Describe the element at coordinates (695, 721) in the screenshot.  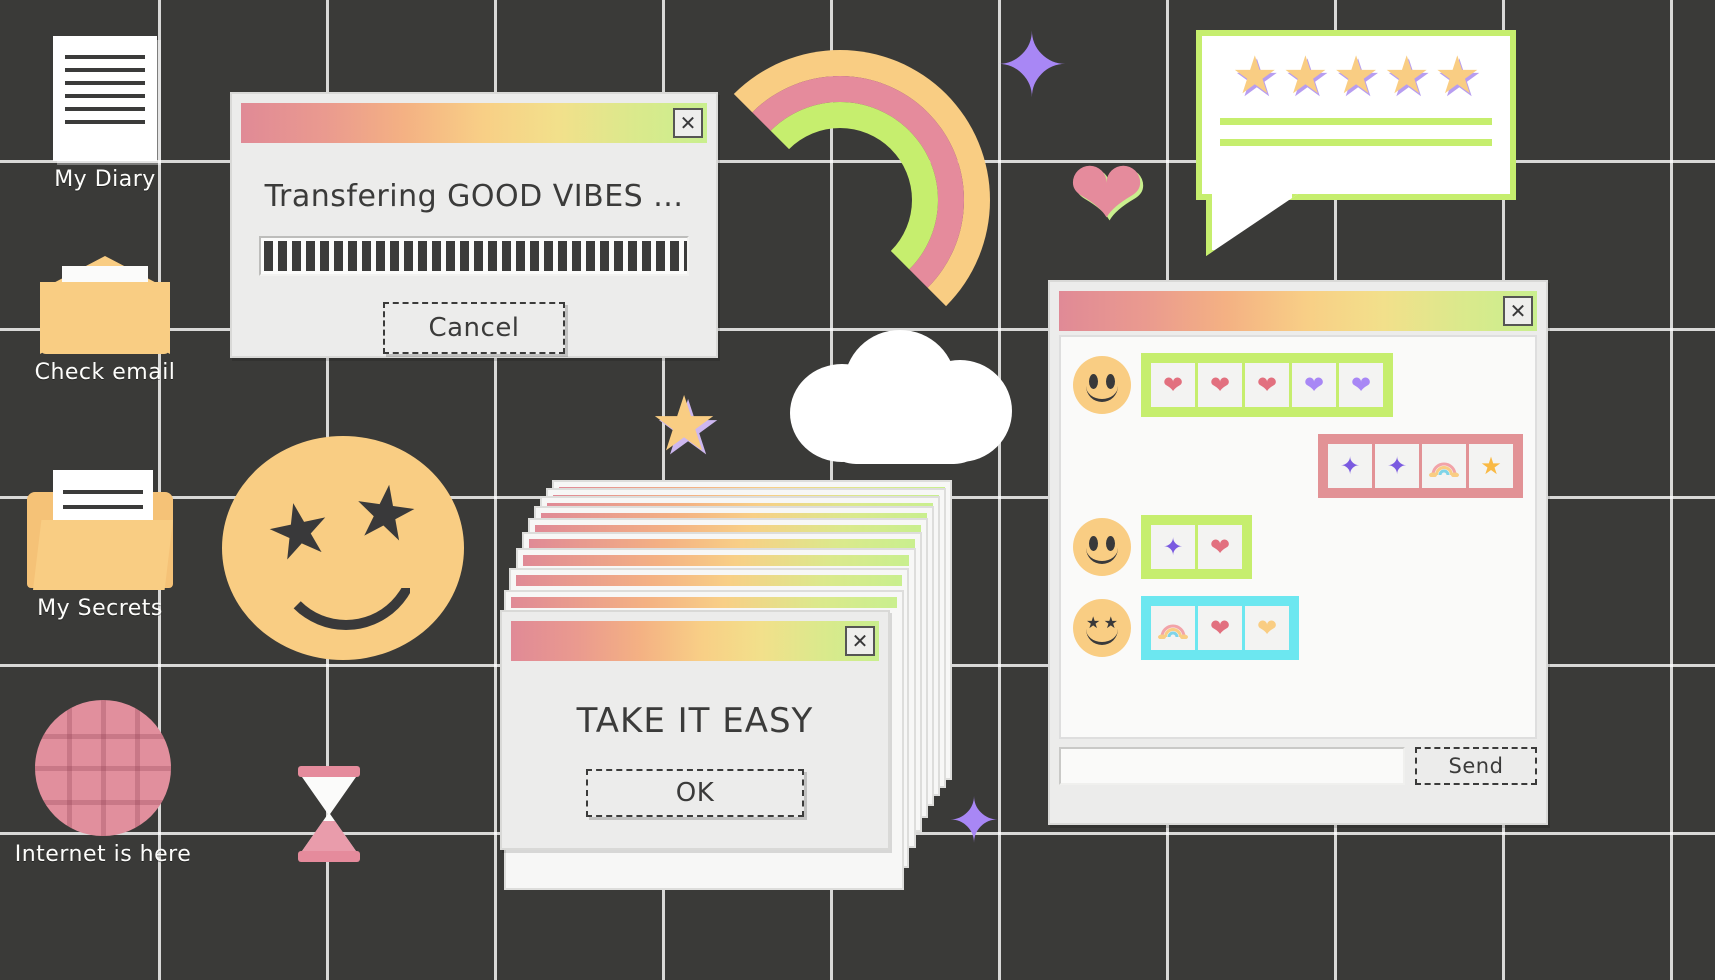
I see `easy-message-text: TAKE IT EASY` at that location.